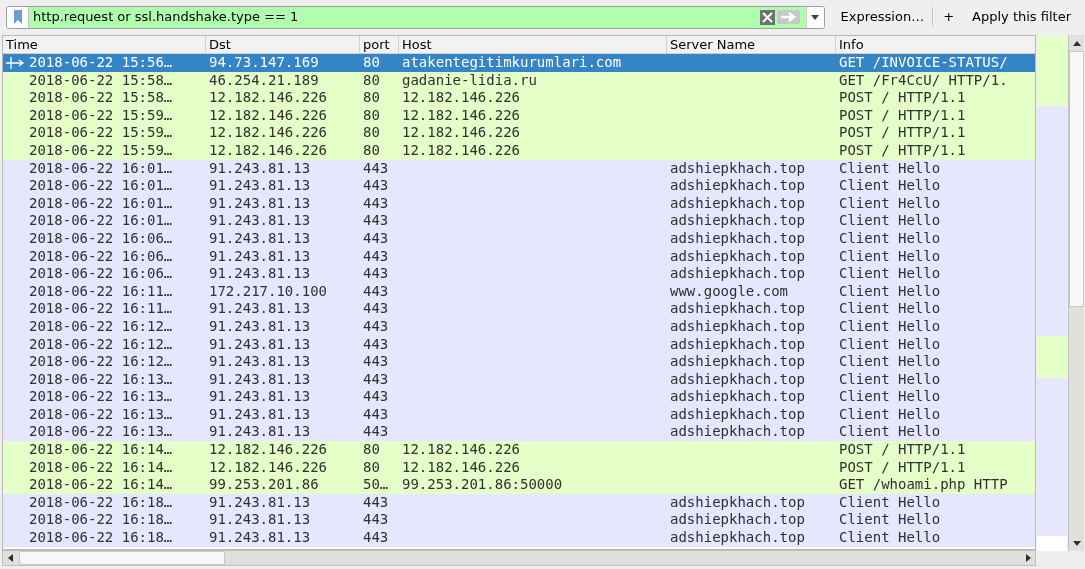 The width and height of the screenshot is (1085, 569). What do you see at coordinates (264, 63) in the screenshot?
I see `table-cell: 94.73.147.169` at bounding box center [264, 63].